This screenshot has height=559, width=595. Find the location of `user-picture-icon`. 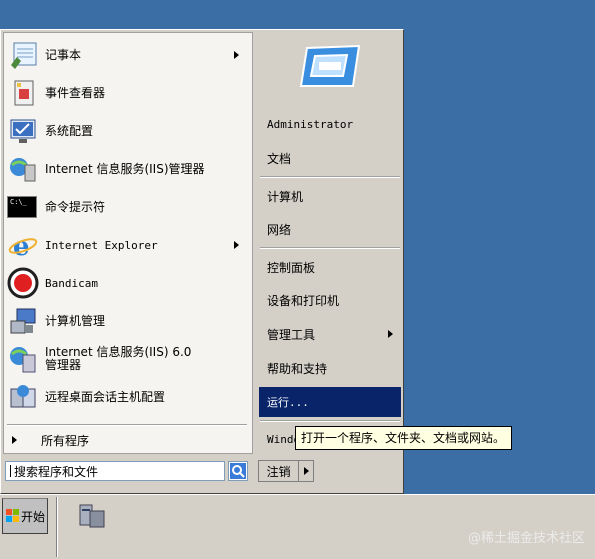

user-picture-icon is located at coordinates (330, 65).